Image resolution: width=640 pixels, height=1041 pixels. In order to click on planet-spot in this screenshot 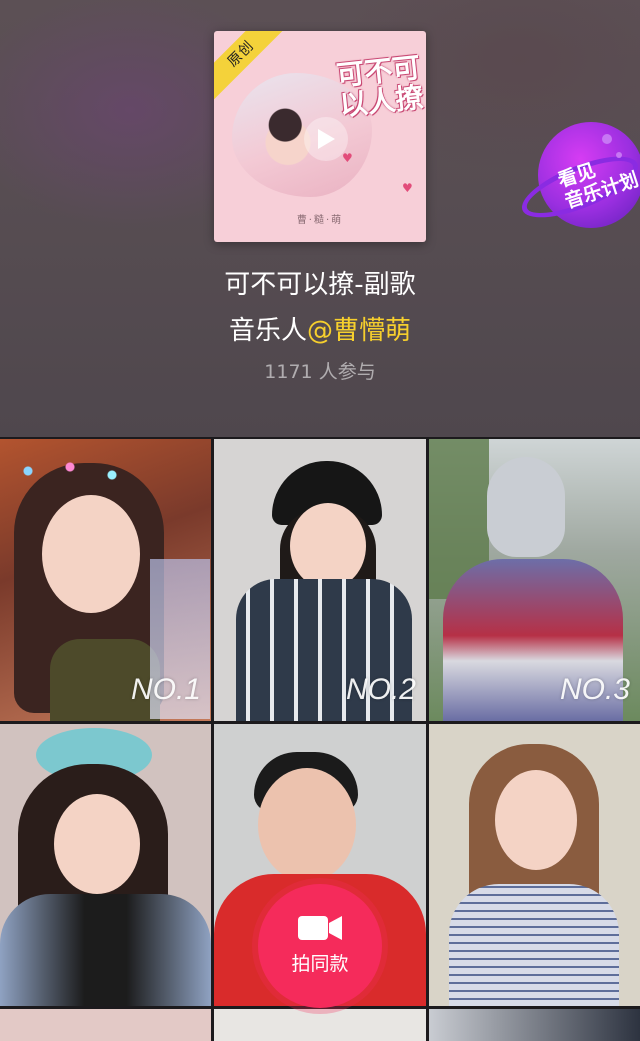, I will do `click(607, 139)`.